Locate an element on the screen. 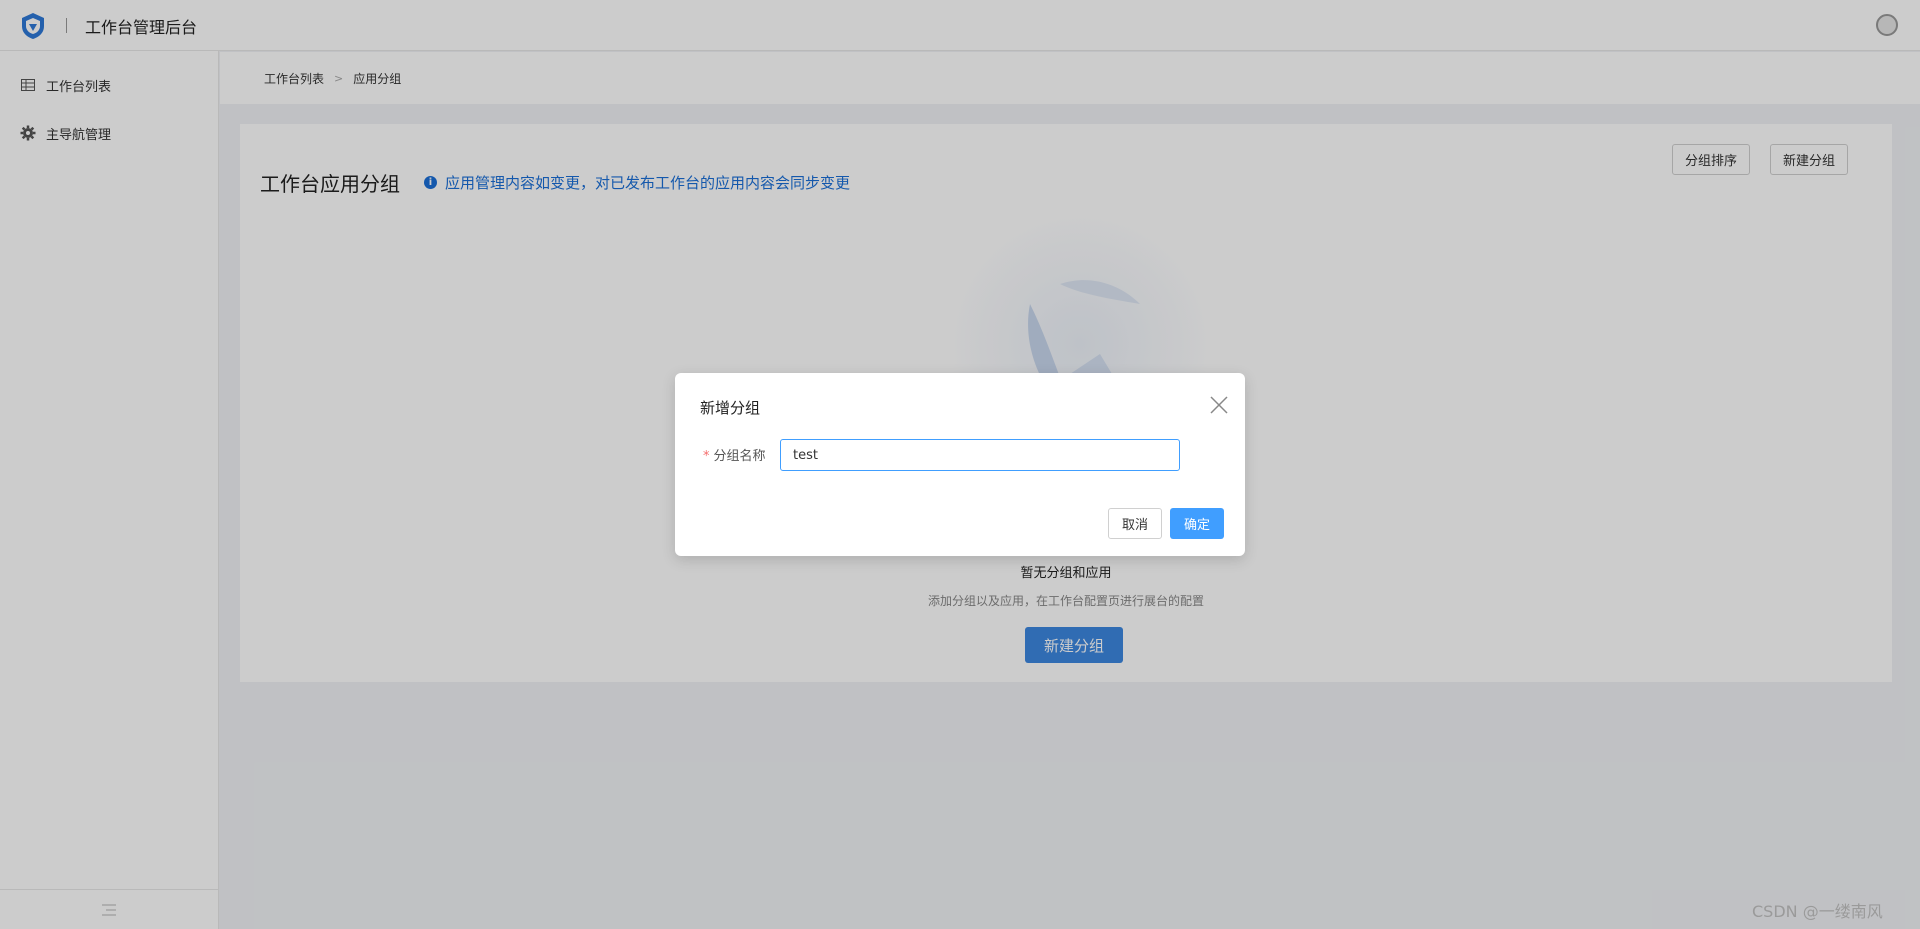  confirm-button: 确定 is located at coordinates (1197, 523).